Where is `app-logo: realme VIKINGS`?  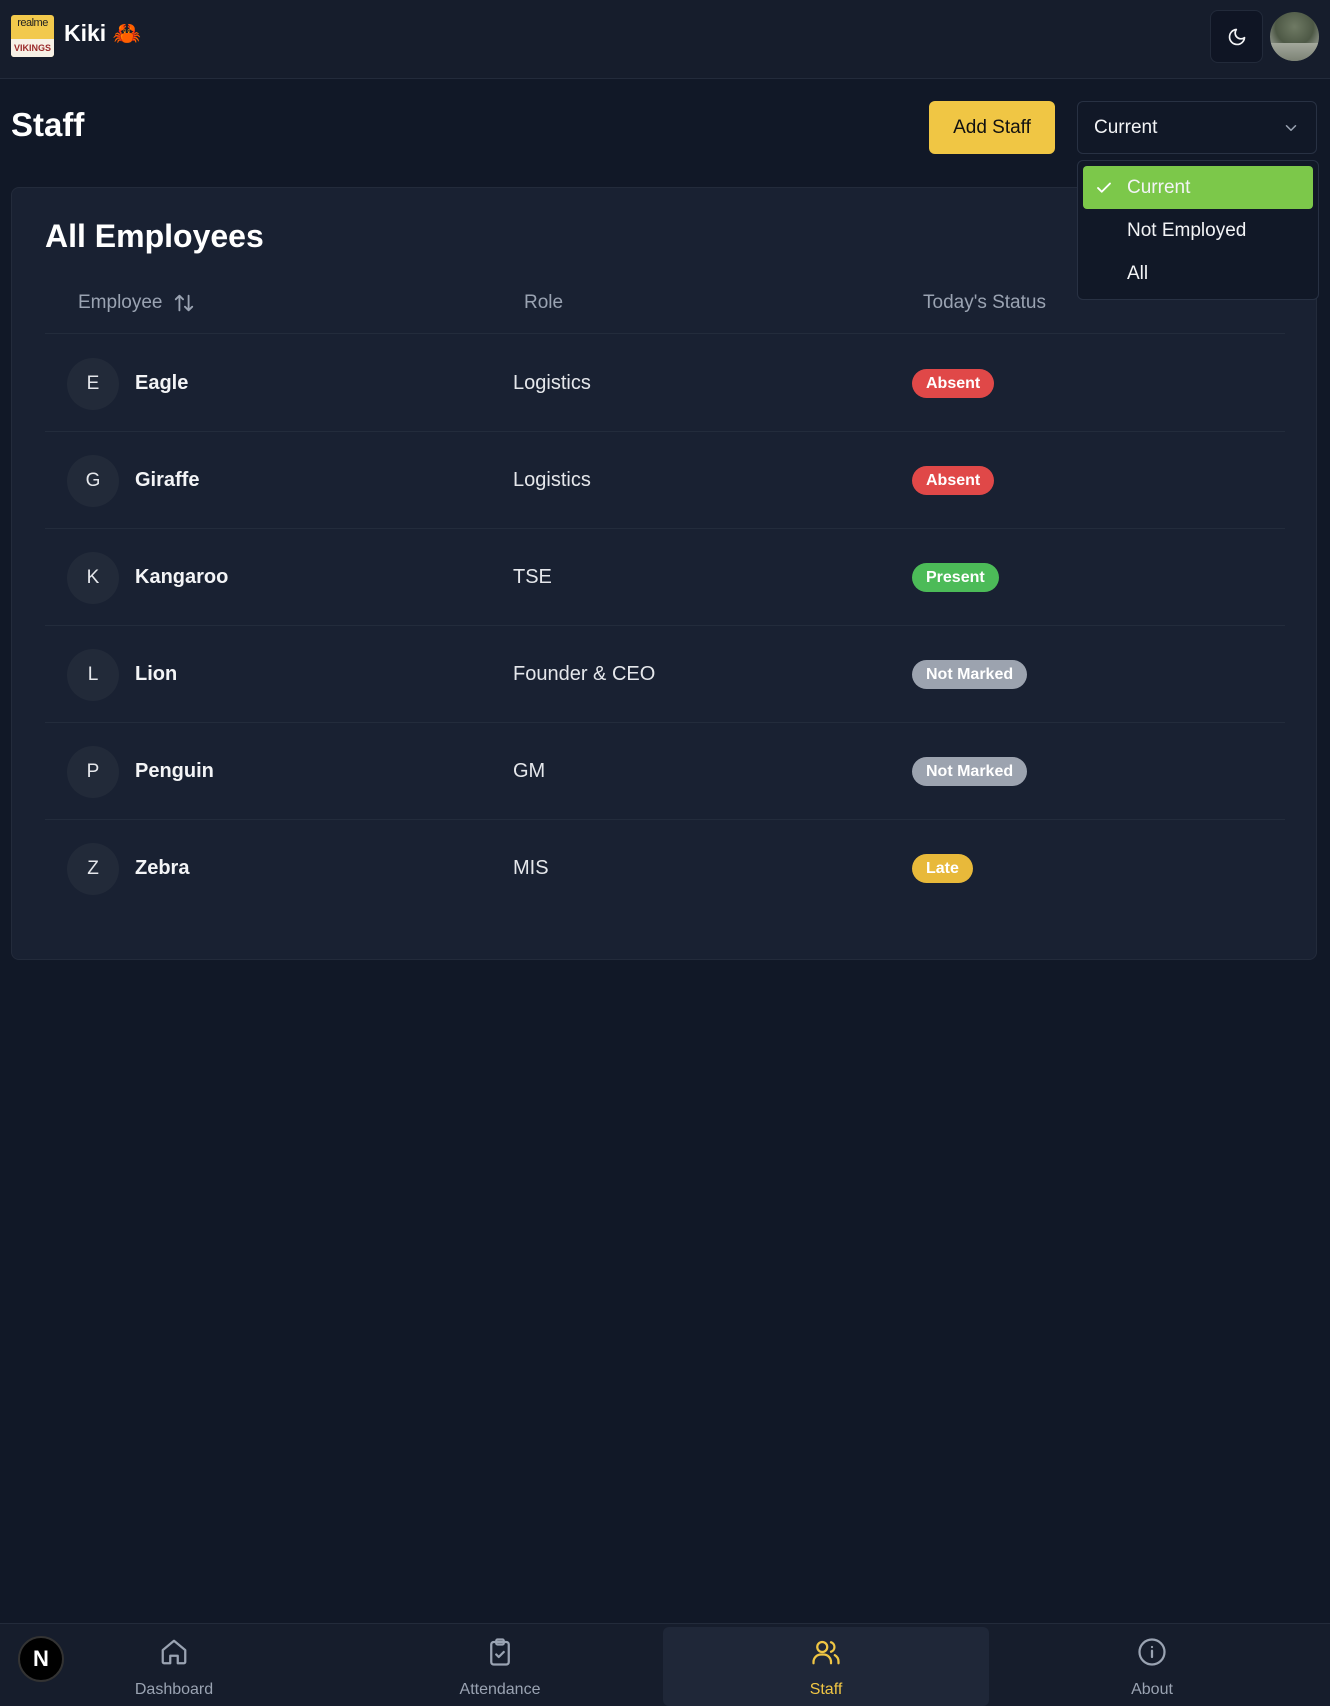 app-logo: realme VIKINGS is located at coordinates (32, 36).